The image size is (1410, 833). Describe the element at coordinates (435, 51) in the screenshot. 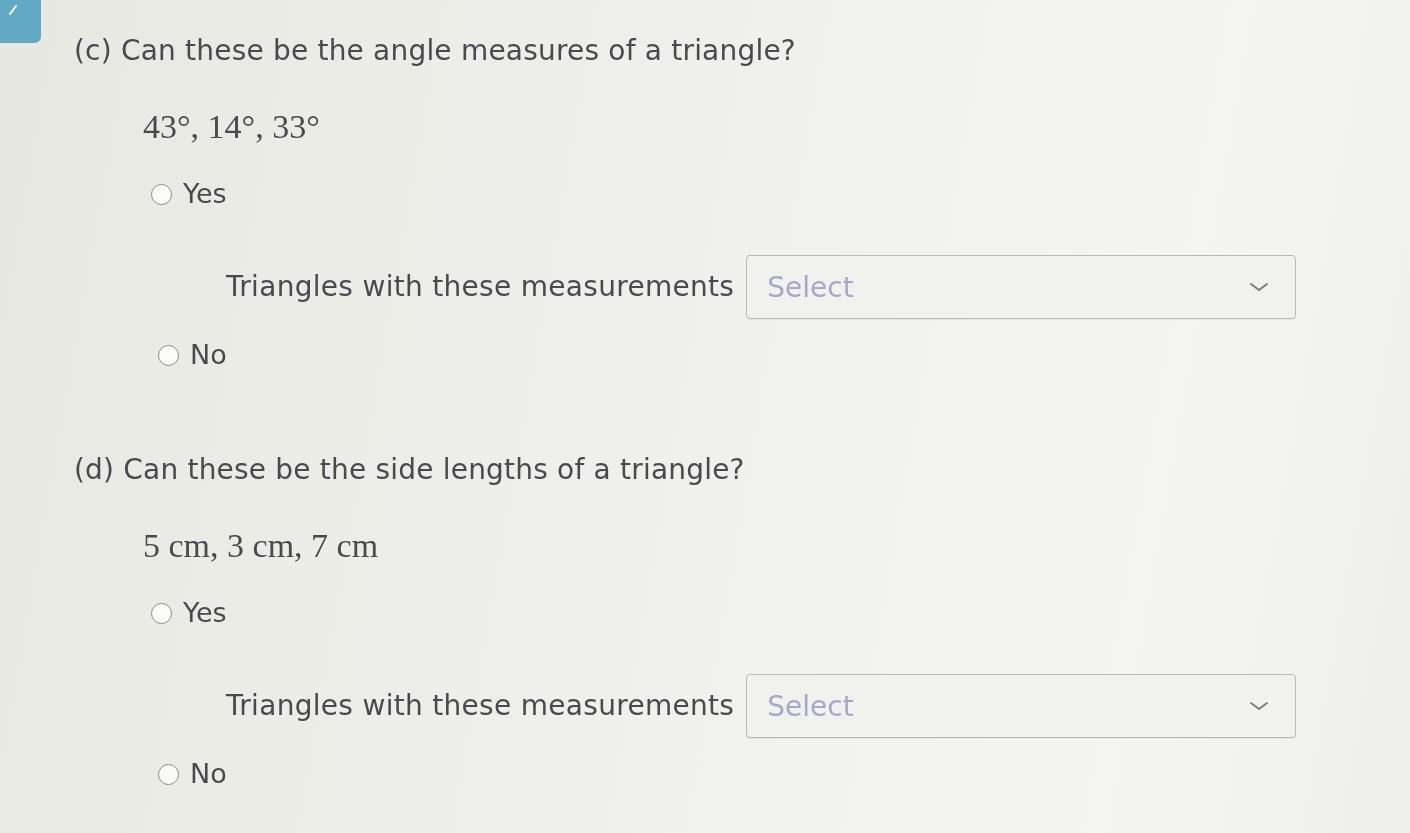

I see `question-heading: (c) Can these be the angle measures of a triangle?` at that location.